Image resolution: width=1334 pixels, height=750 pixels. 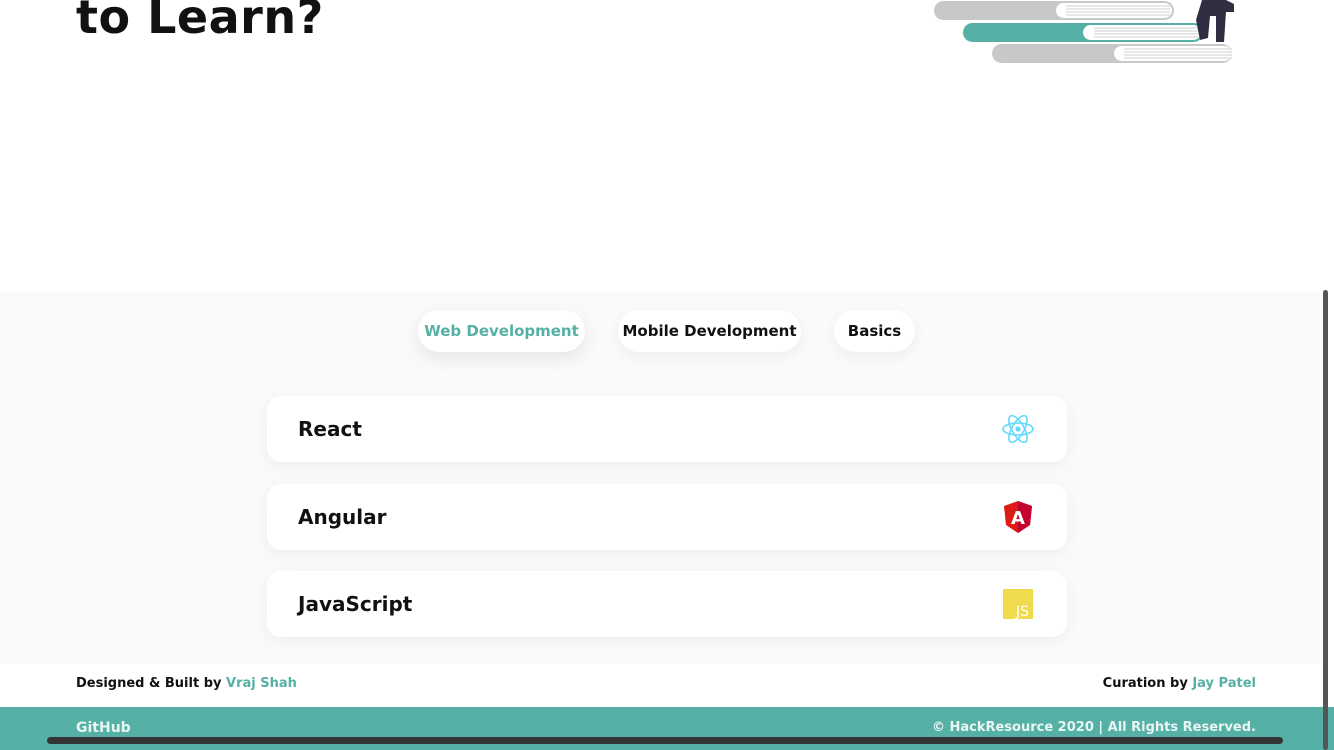 I want to click on github-link: GitHub, so click(x=103, y=728).